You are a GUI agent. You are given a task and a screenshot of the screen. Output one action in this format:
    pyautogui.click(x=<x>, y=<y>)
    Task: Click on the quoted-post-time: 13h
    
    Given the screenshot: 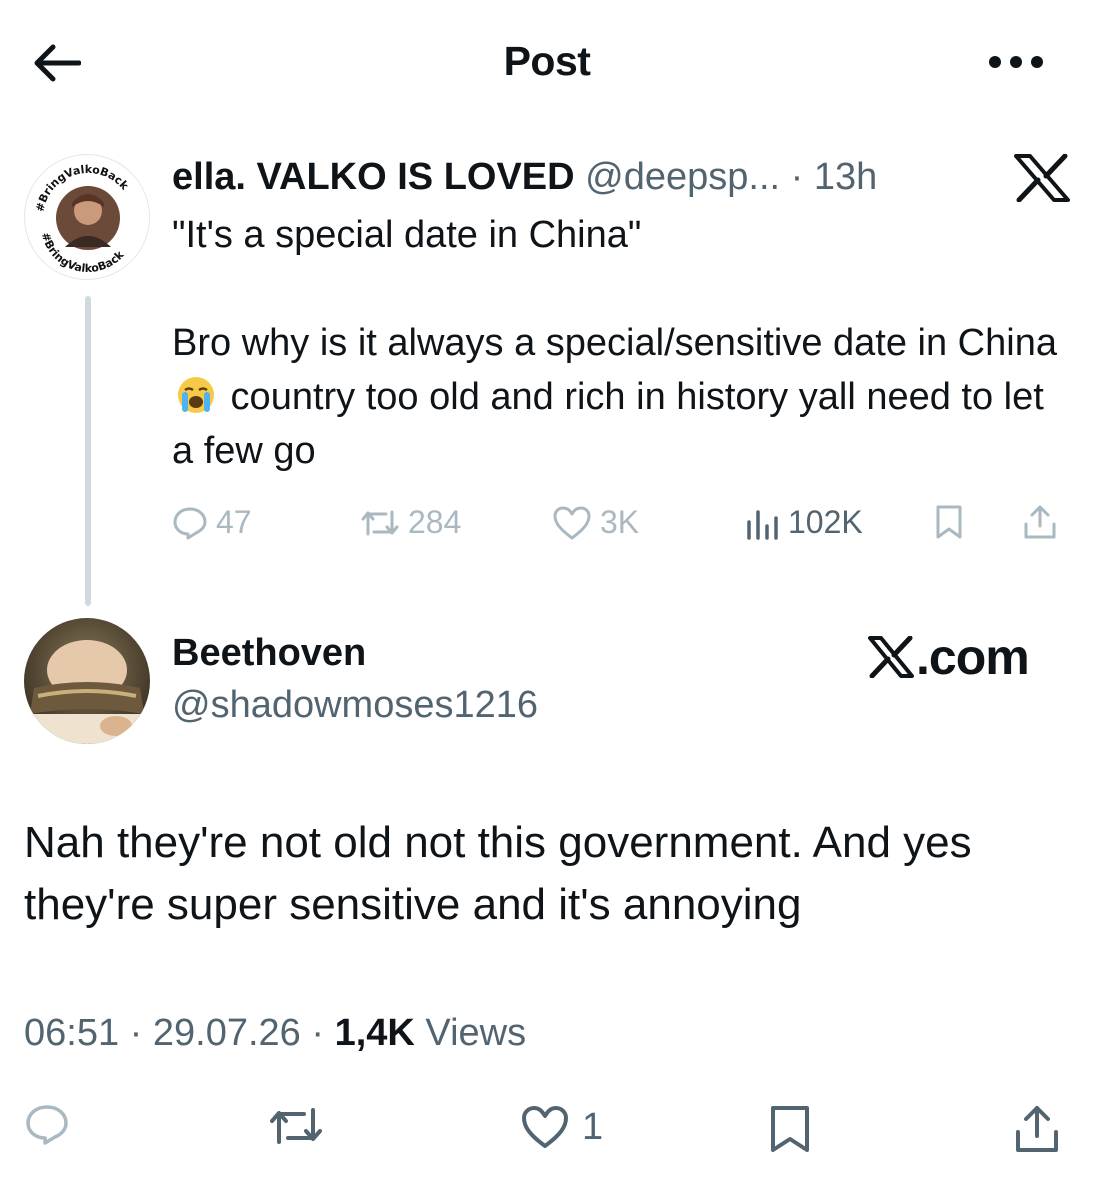 What is the action you would take?
    pyautogui.click(x=845, y=177)
    